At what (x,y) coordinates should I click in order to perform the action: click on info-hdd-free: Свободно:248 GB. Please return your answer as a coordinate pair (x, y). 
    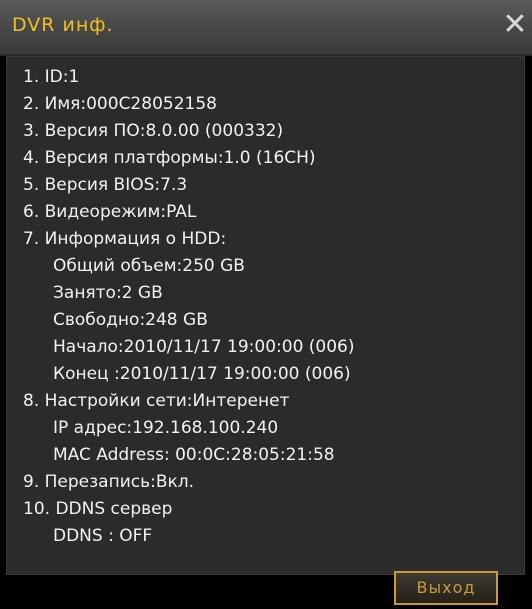
    Looking at the image, I should click on (130, 320).